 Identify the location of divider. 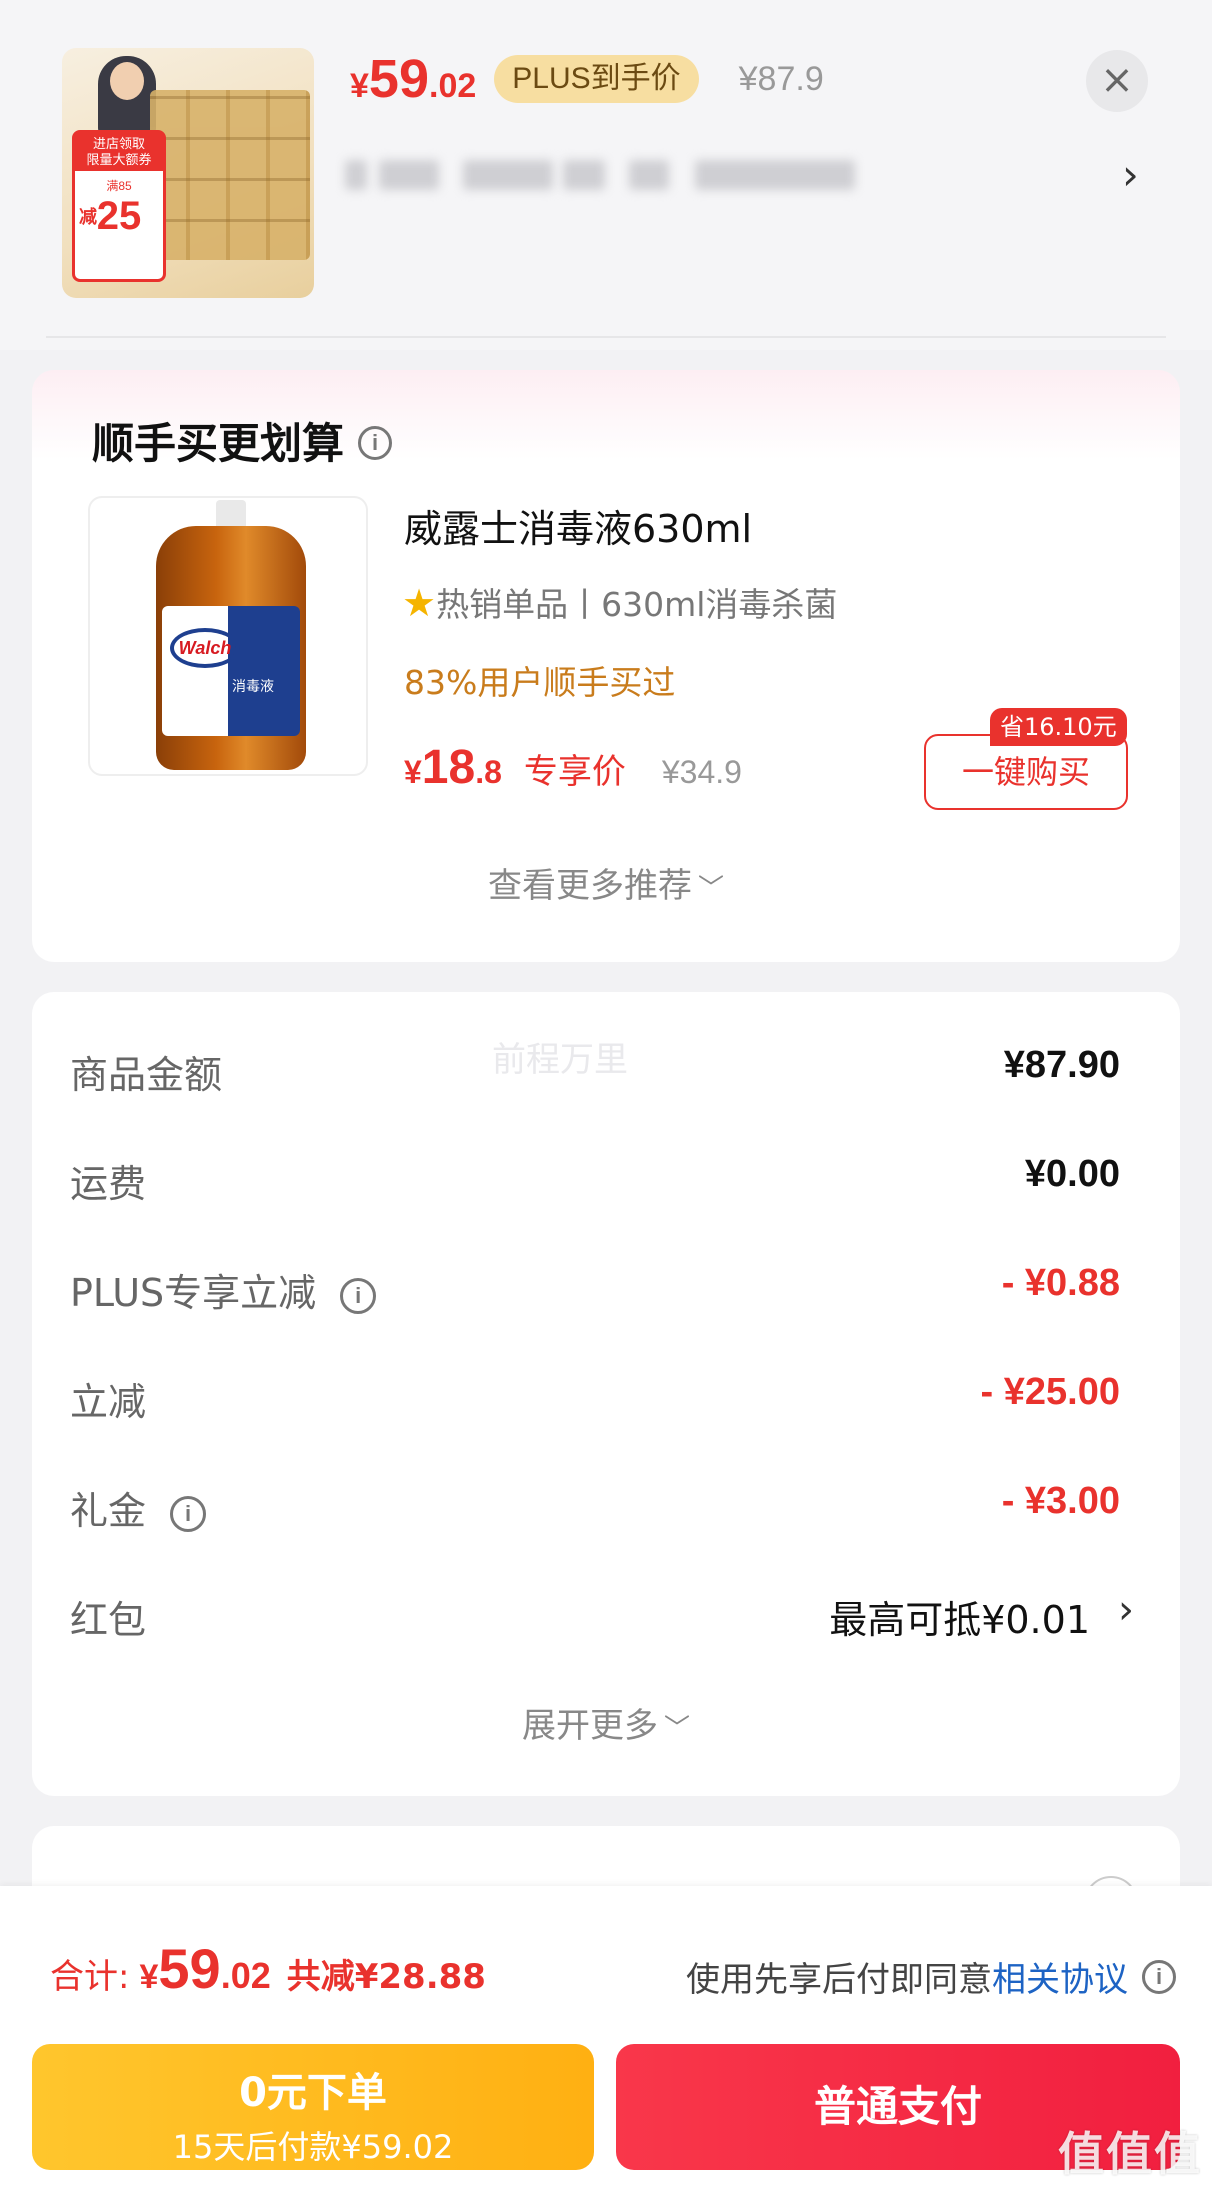
(606, 337).